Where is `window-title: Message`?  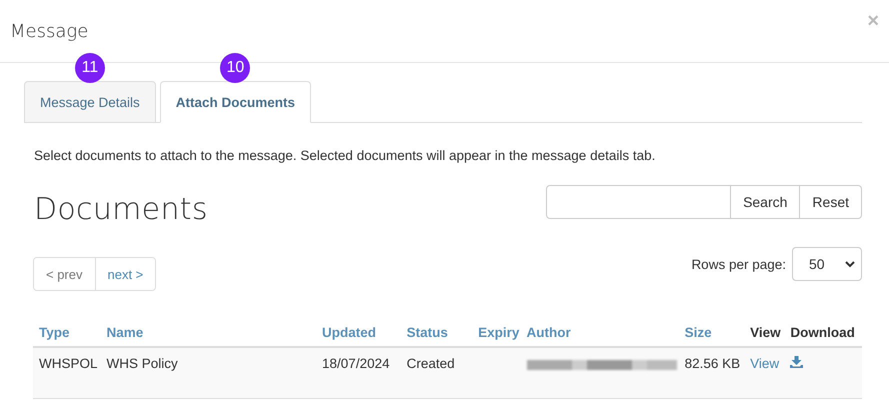
window-title: Message is located at coordinates (49, 31).